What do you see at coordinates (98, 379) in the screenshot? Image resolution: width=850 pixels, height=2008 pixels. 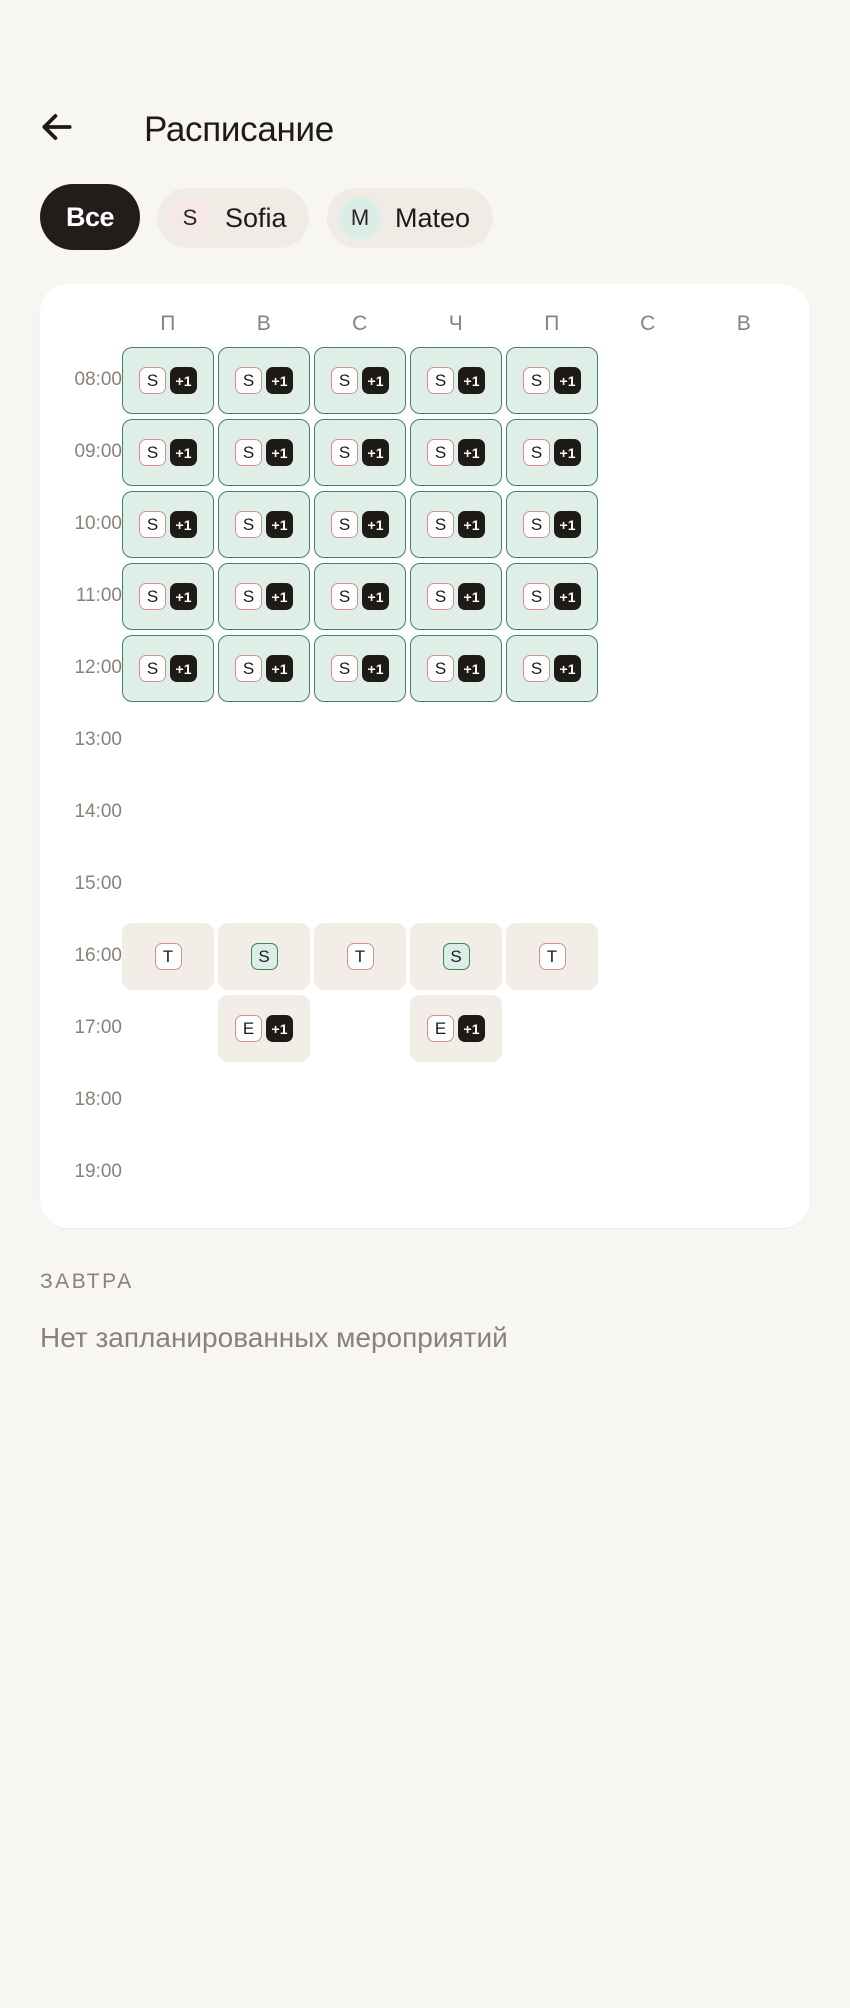 I see `time-label: 08:00` at bounding box center [98, 379].